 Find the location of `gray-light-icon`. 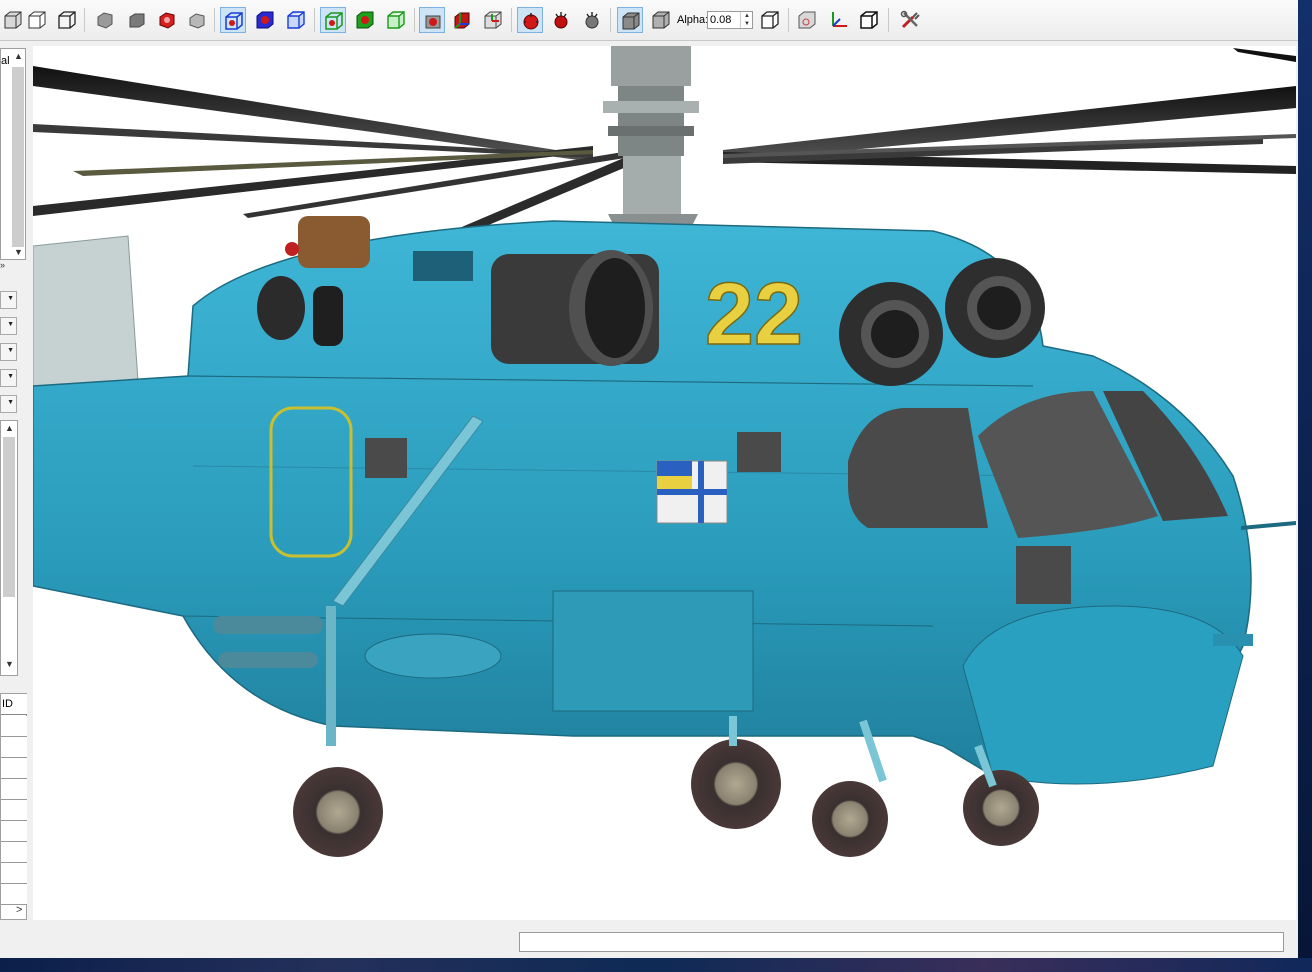

gray-light-icon is located at coordinates (592, 20).